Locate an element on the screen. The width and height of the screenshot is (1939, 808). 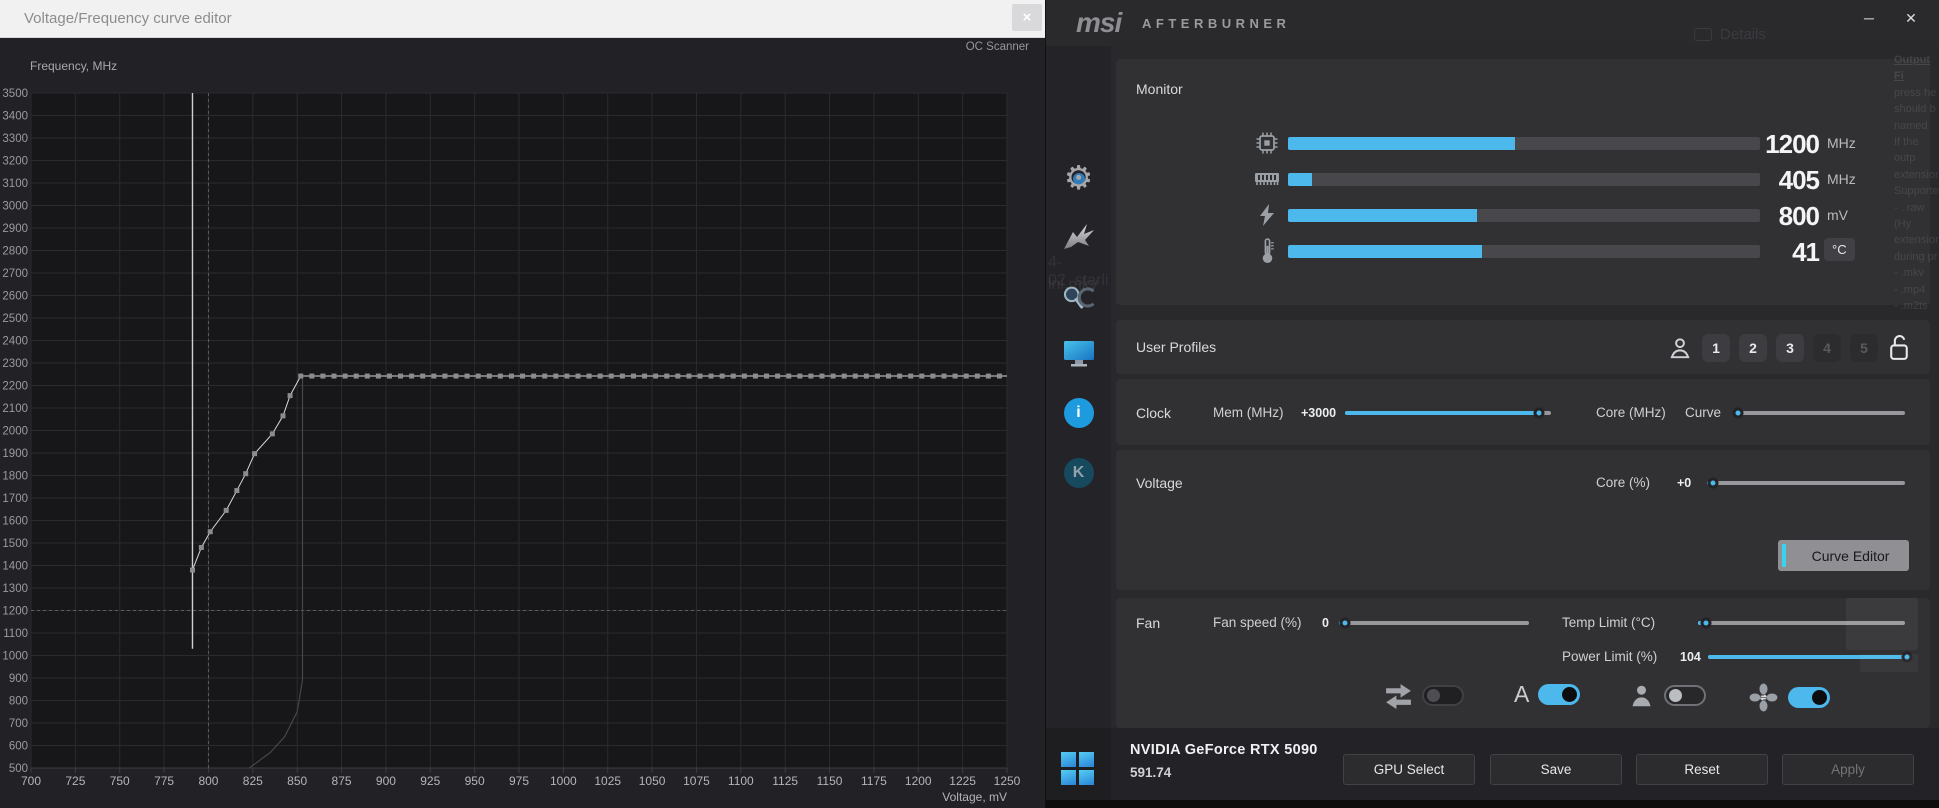
close-button: ✕ is located at coordinates (1911, 18).